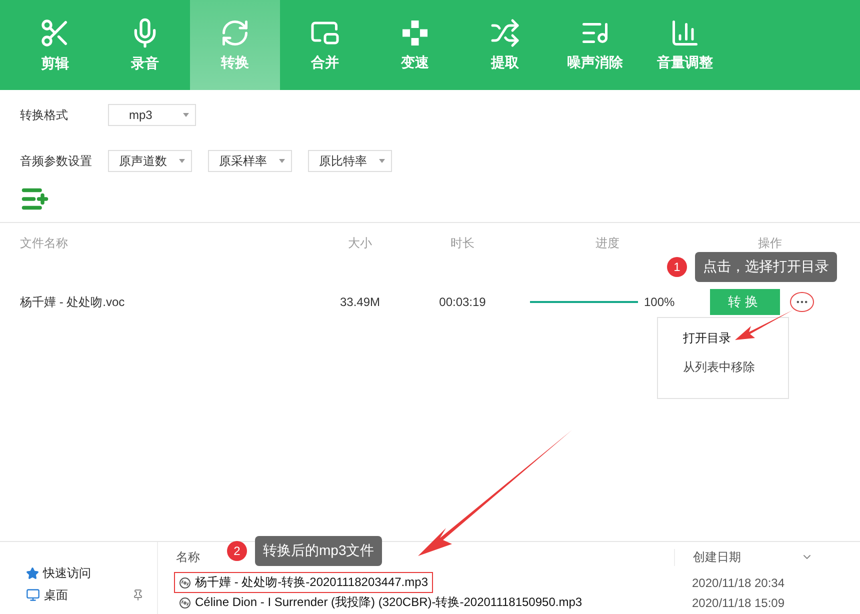 Image resolution: width=860 pixels, height=614 pixels. Describe the element at coordinates (188, 557) in the screenshot. I see `column-header: 名称` at that location.